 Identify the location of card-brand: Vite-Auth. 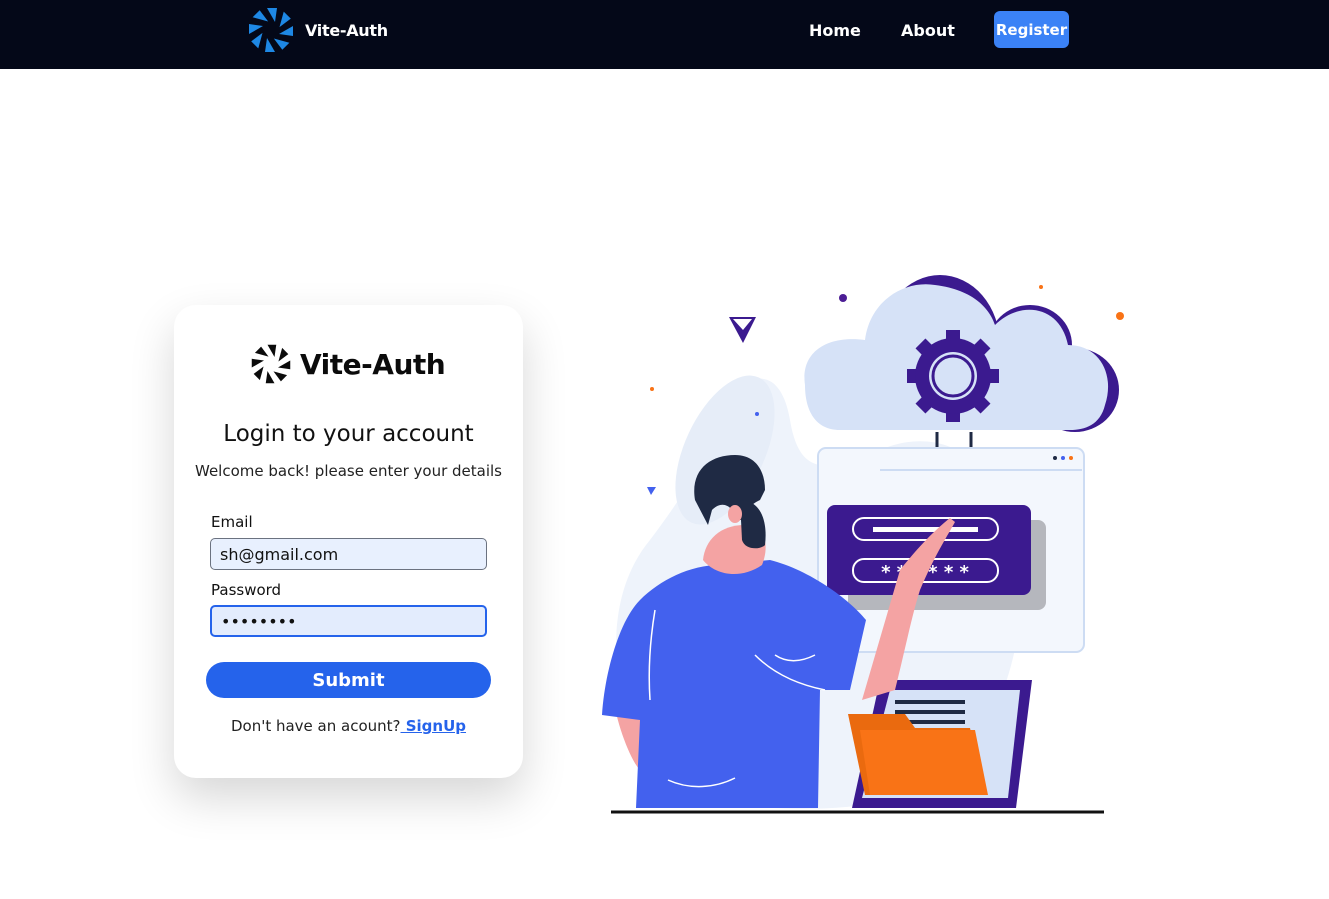
(348, 364).